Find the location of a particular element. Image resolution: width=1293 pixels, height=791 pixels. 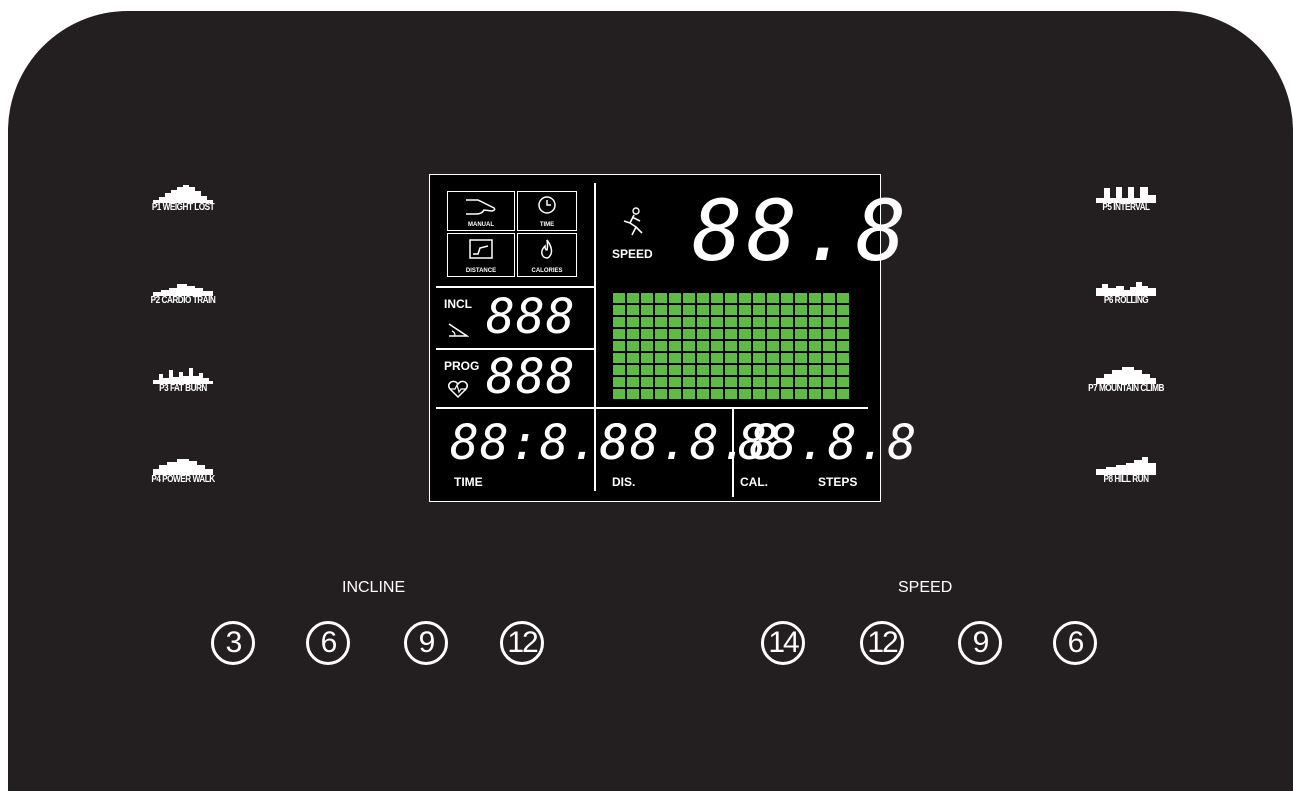

mode-label: CALORIES is located at coordinates (547, 271).